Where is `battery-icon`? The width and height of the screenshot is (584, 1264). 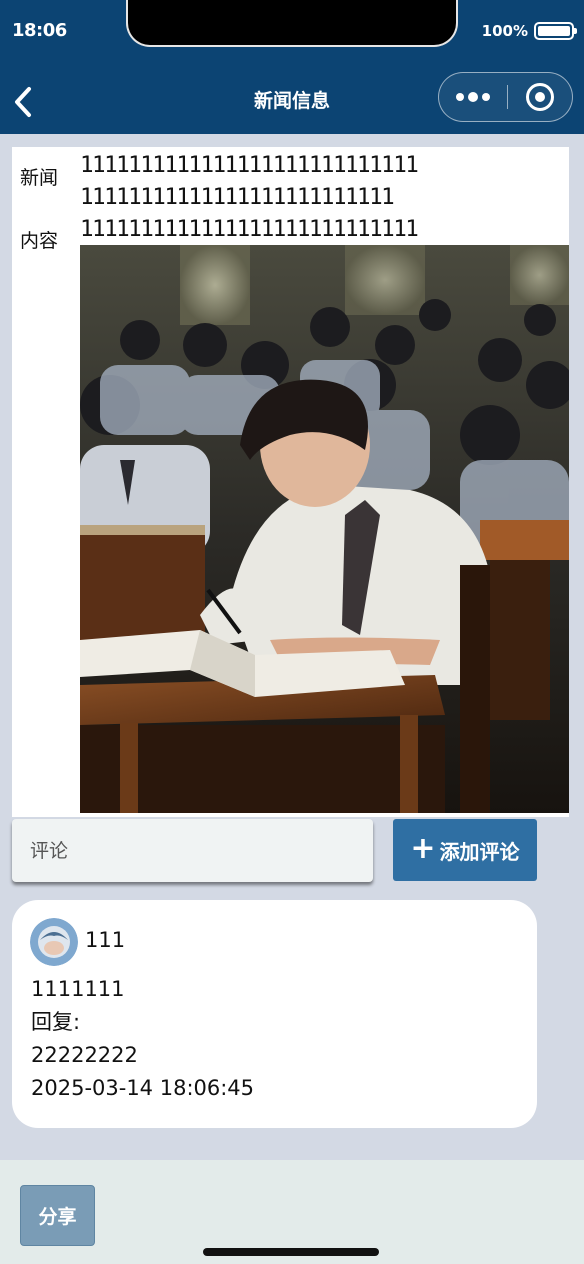 battery-icon is located at coordinates (555, 31).